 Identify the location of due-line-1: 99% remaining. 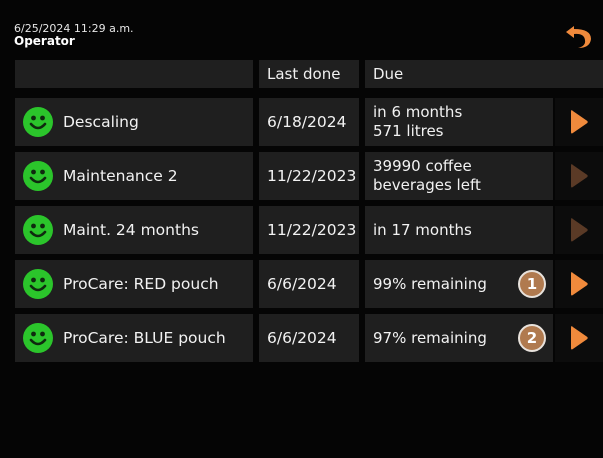
(430, 283).